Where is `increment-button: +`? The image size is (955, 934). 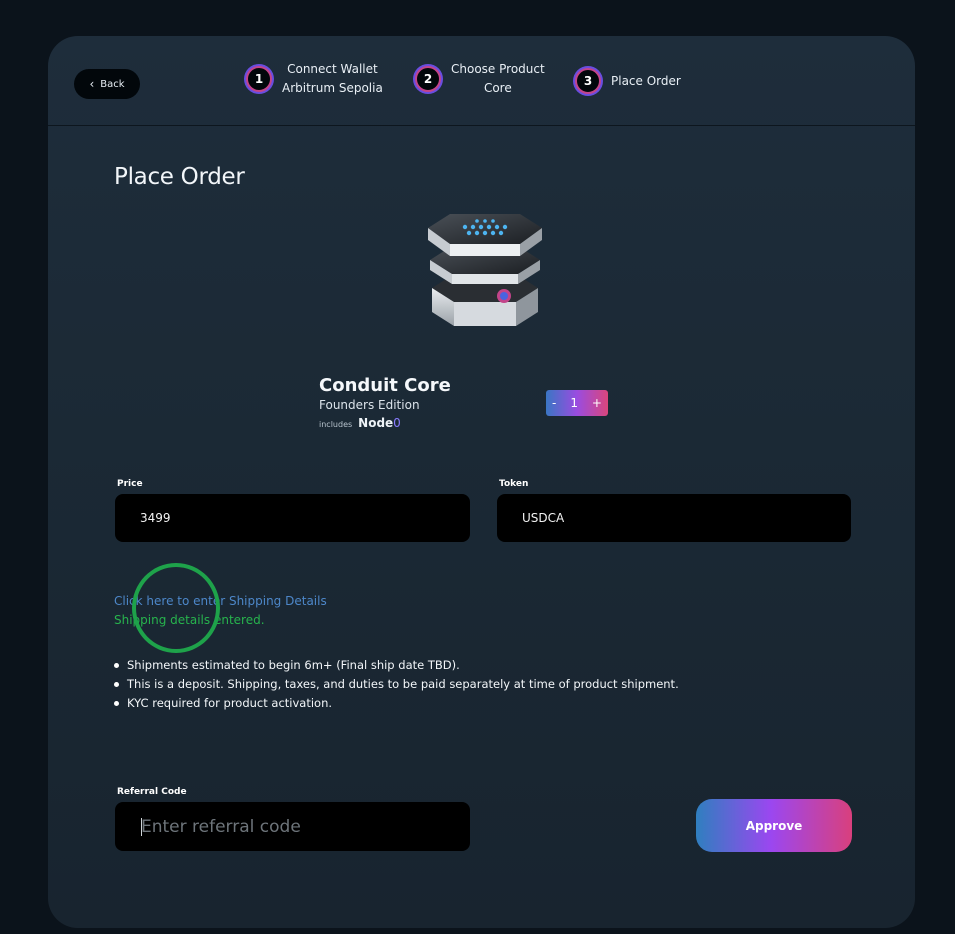
increment-button: + is located at coordinates (597, 403).